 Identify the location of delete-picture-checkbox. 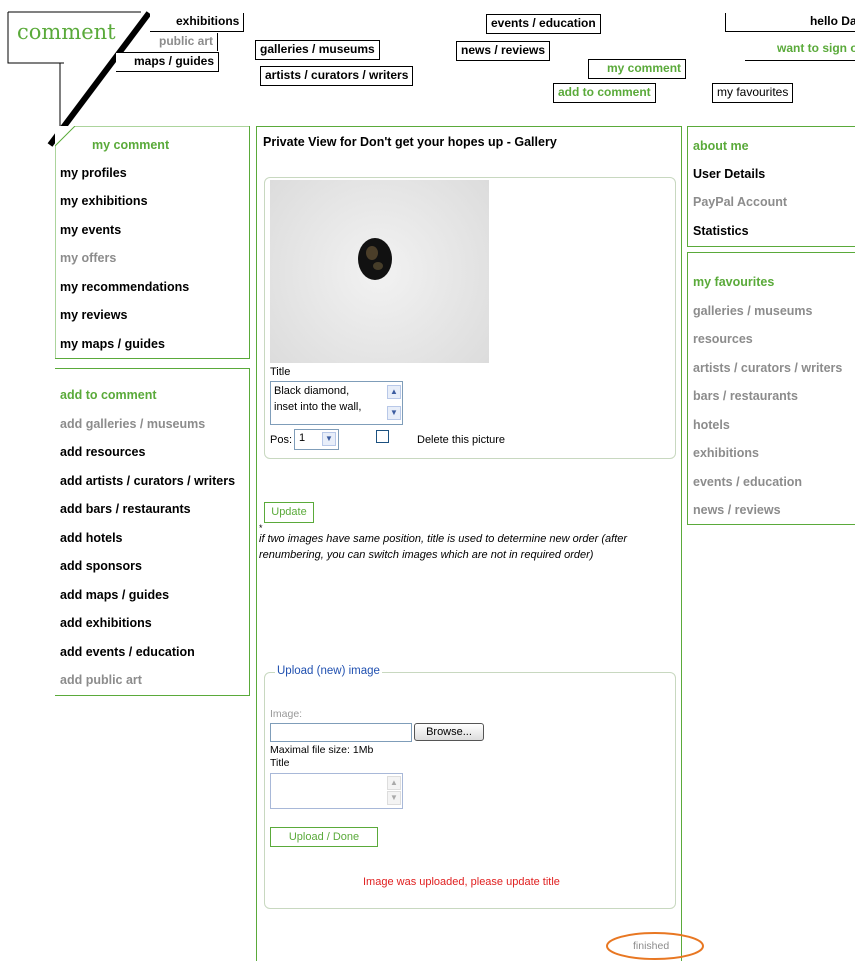
(382, 436).